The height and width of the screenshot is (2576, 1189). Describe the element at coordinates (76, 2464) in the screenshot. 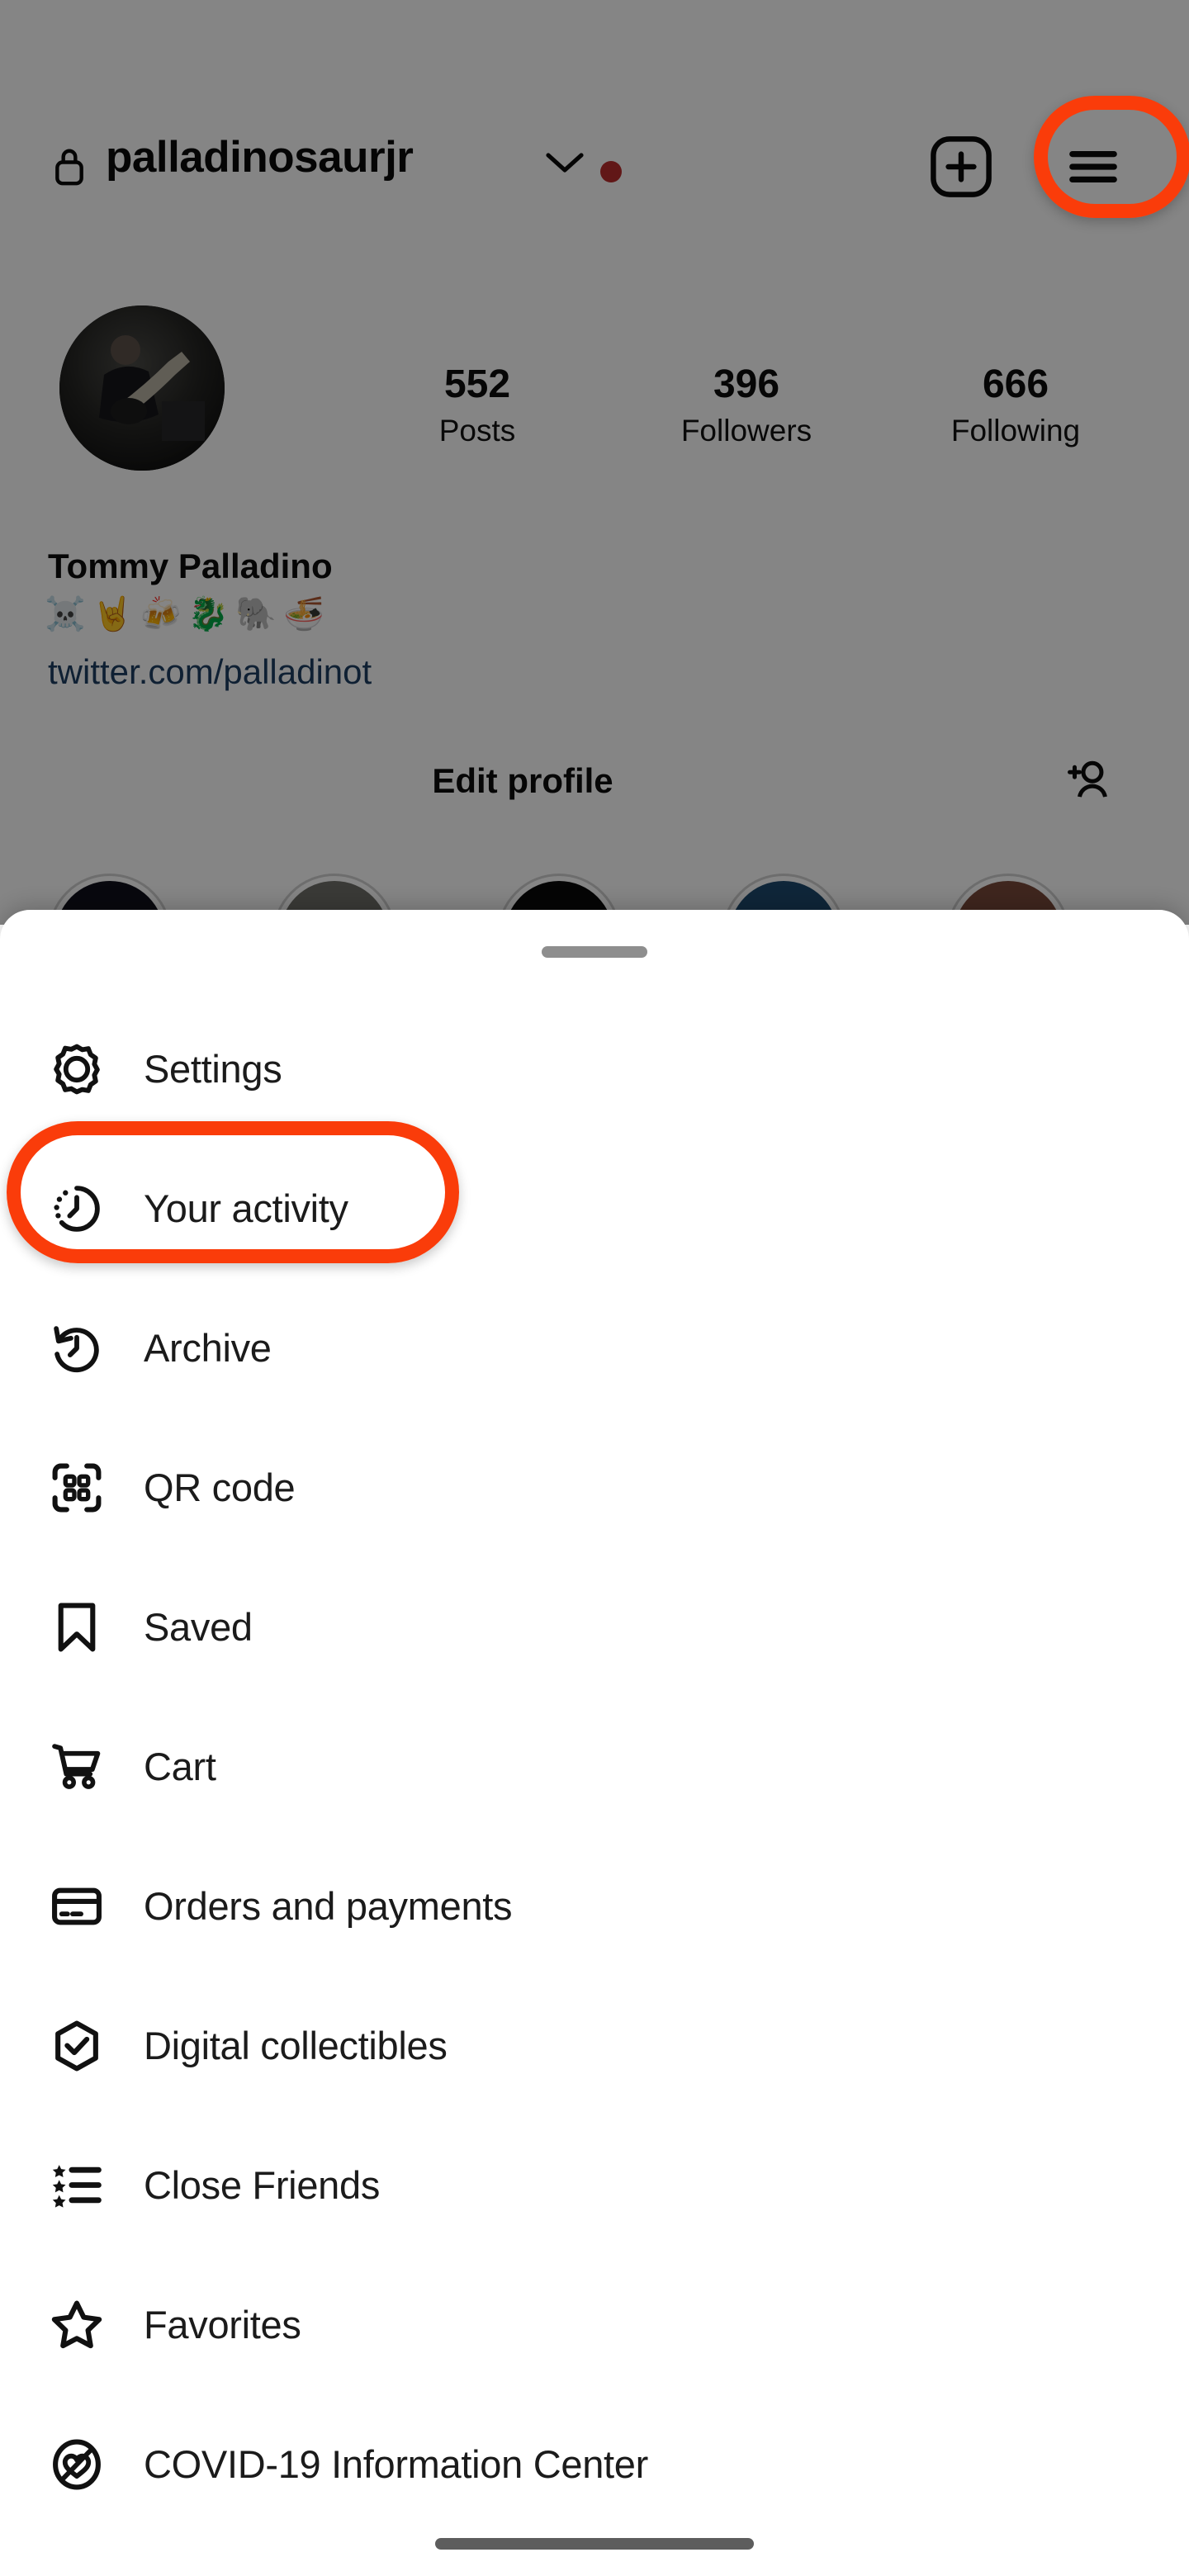

I see `heart-circle-icon` at that location.